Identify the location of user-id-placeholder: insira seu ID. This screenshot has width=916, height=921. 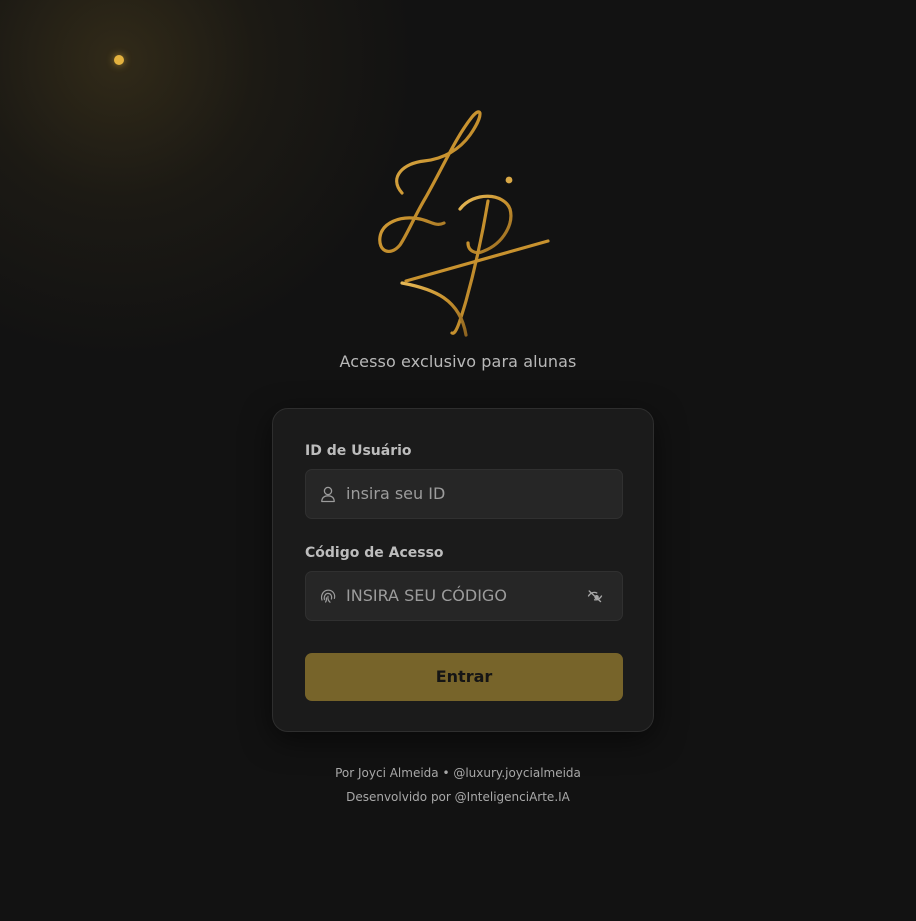
(396, 493).